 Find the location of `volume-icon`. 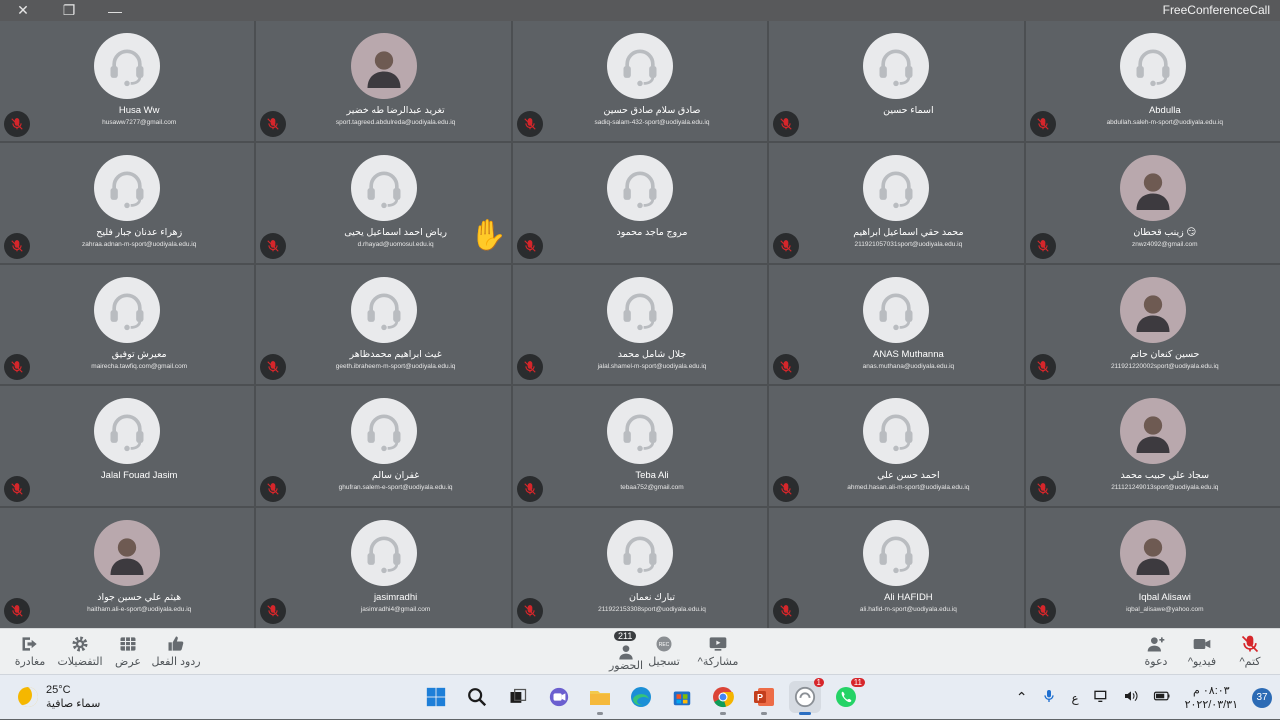

volume-icon is located at coordinates (1131, 697).